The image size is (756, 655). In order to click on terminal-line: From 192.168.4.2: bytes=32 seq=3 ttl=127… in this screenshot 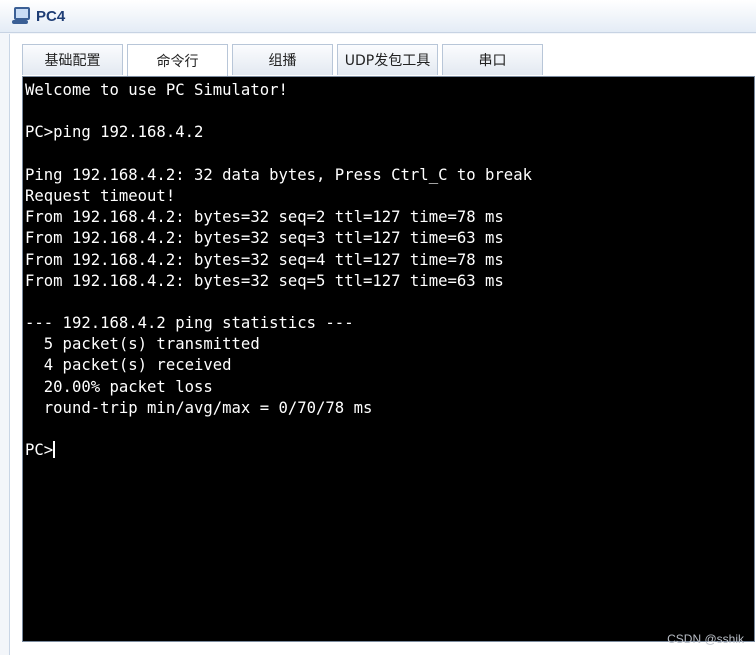, I will do `click(264, 238)`.